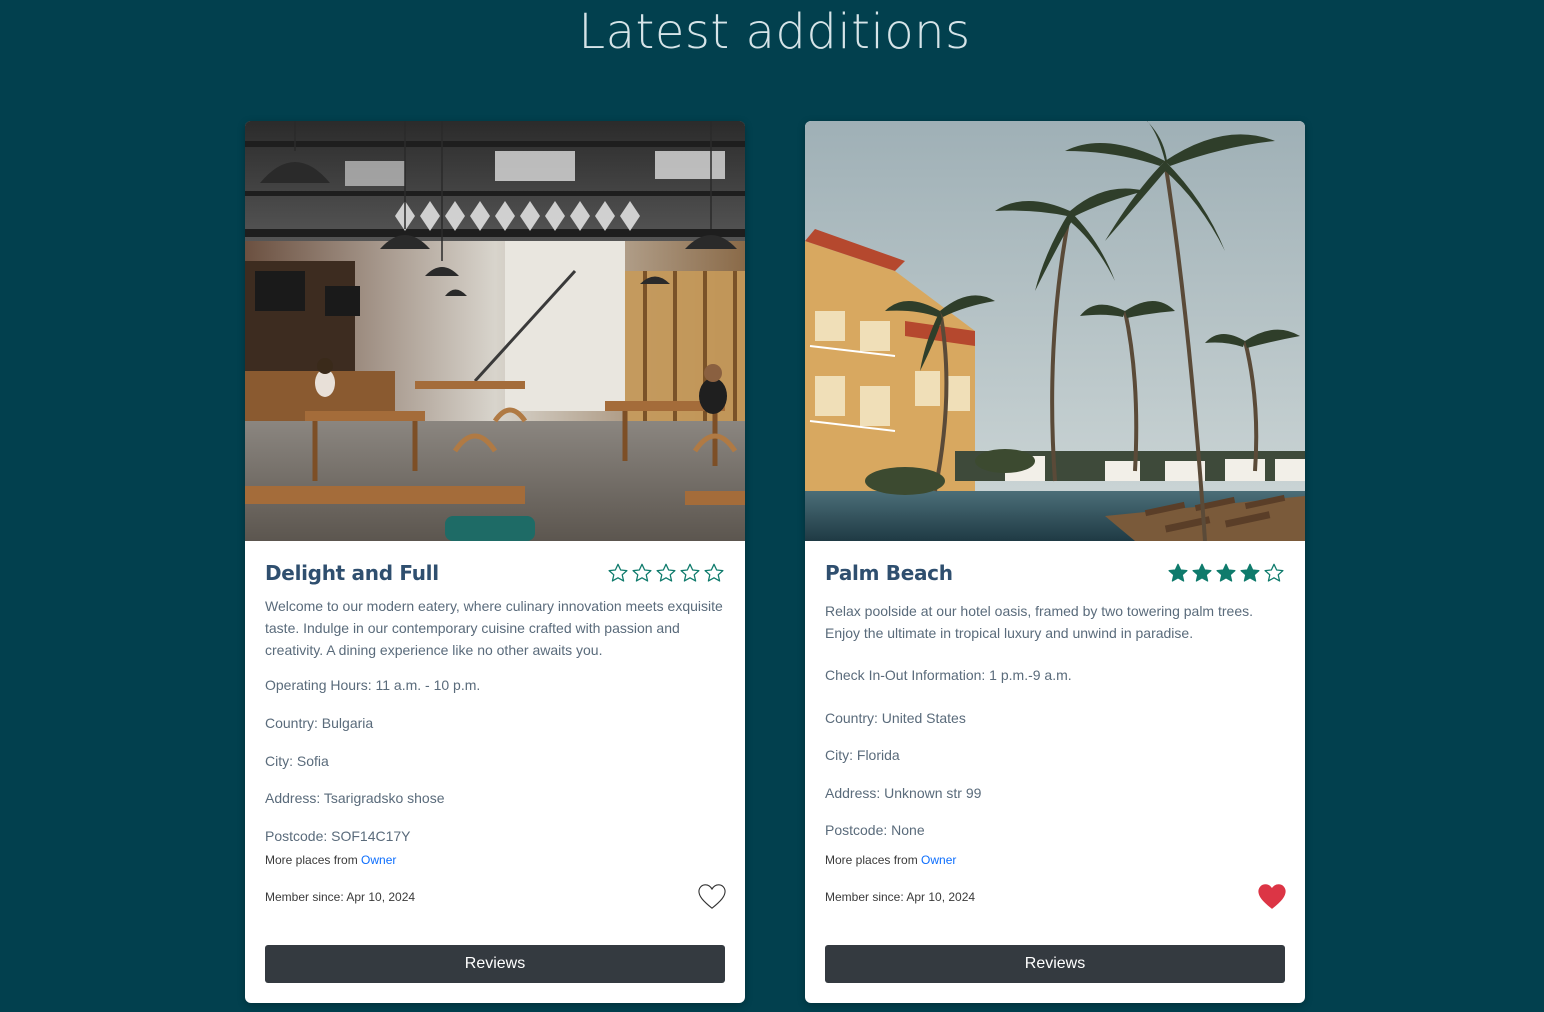  I want to click on page-title: Latest additions, so click(774, 32).